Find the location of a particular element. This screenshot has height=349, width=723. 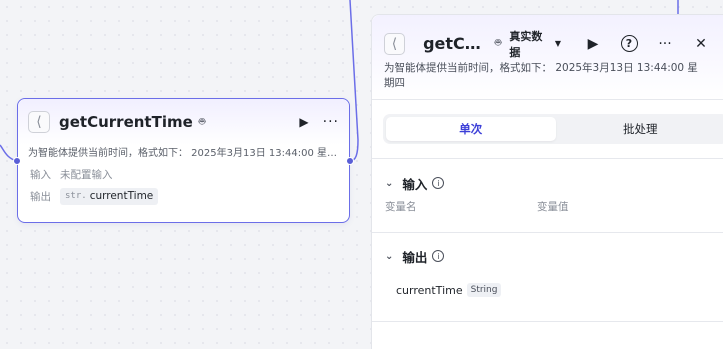

data-source-select: 真实数据 ▼ is located at coordinates (535, 44).